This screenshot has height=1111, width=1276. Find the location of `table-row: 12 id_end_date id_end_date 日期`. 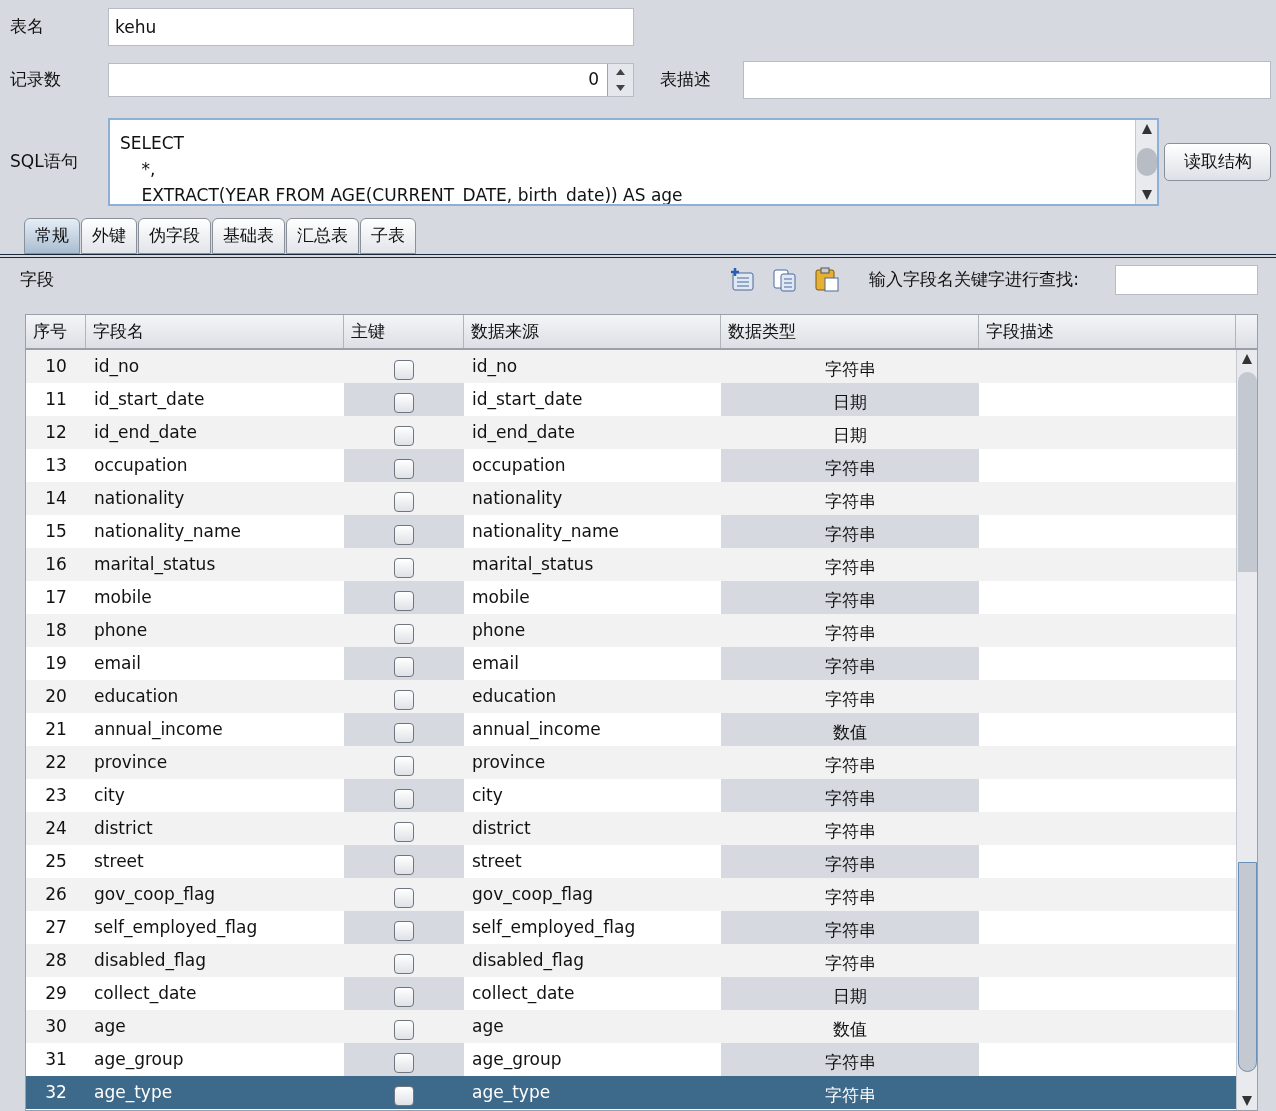

table-row: 12 id_end_date id_end_date 日期 is located at coordinates (631, 432).